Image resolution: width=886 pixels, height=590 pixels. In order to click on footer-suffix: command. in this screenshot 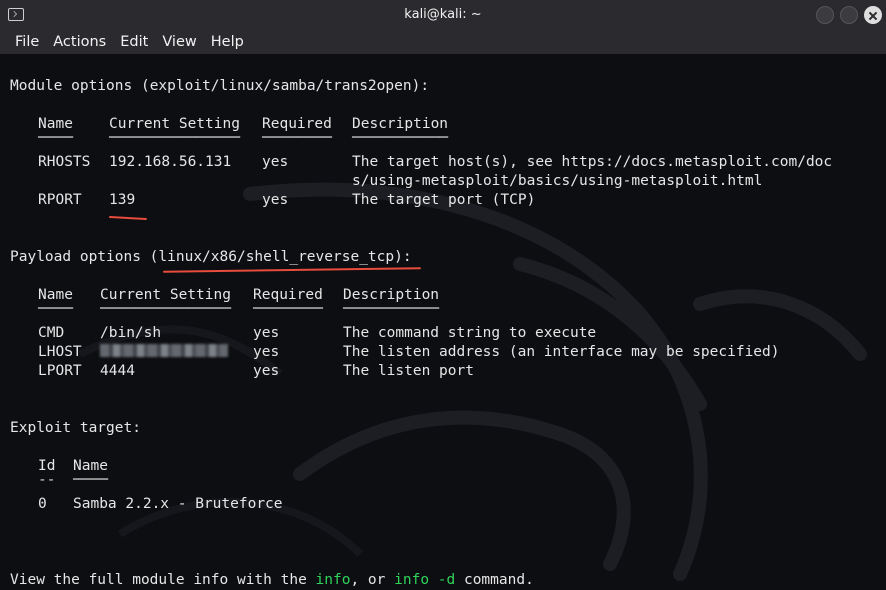, I will do `click(494, 580)`.